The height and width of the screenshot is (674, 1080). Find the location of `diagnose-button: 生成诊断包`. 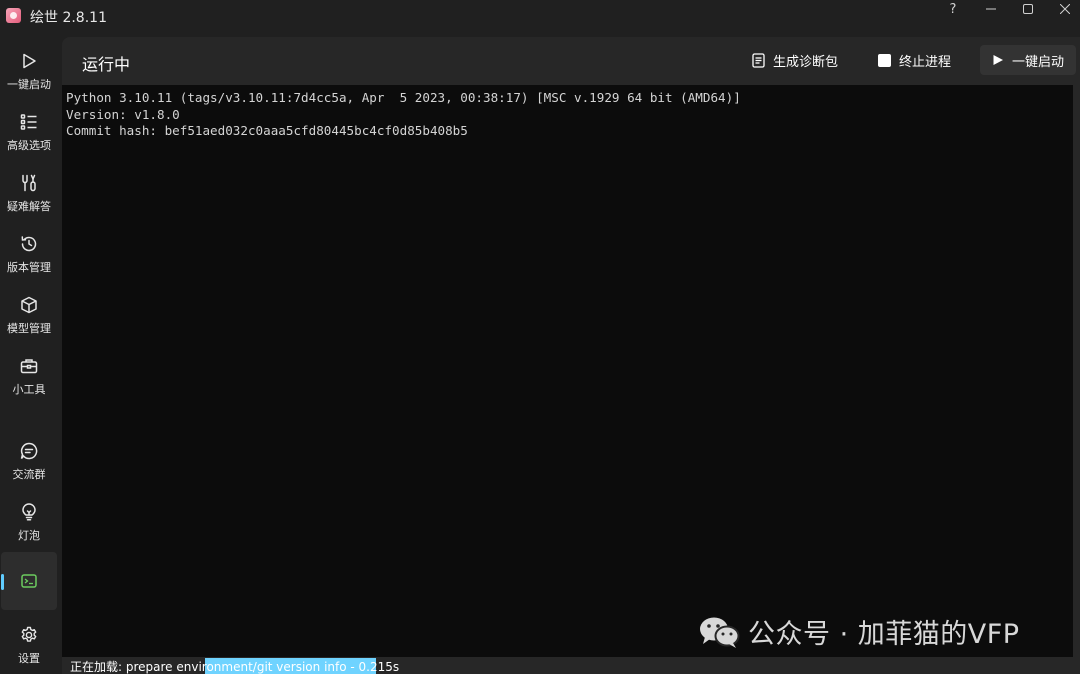

diagnose-button: 生成诊断包 is located at coordinates (795, 60).